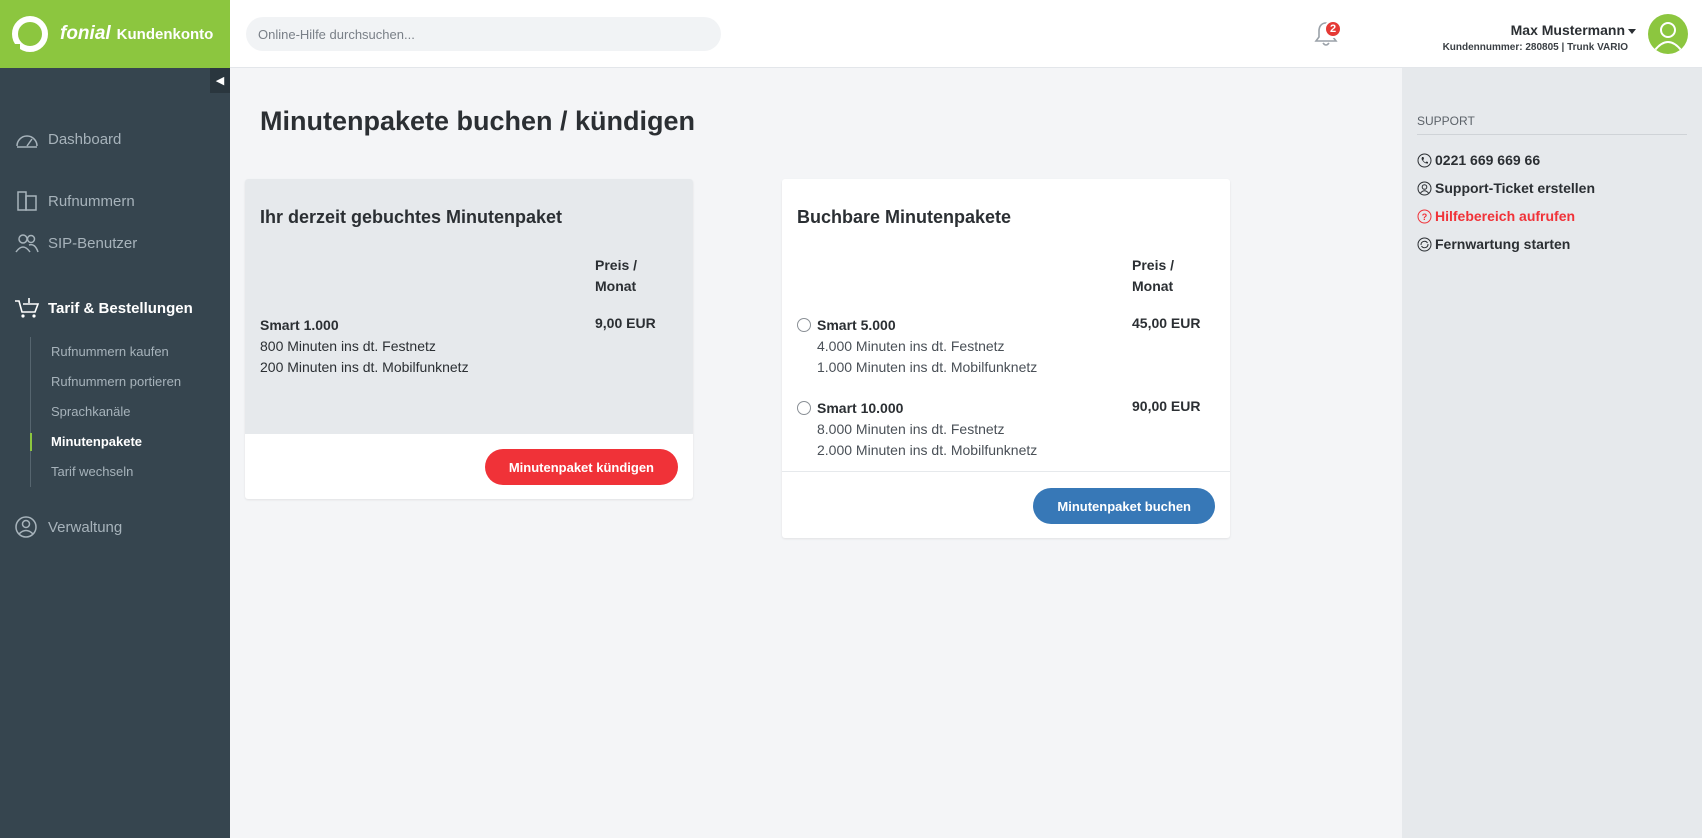  Describe the element at coordinates (85, 527) in the screenshot. I see `sidebar-item-label: Verwaltung` at that location.